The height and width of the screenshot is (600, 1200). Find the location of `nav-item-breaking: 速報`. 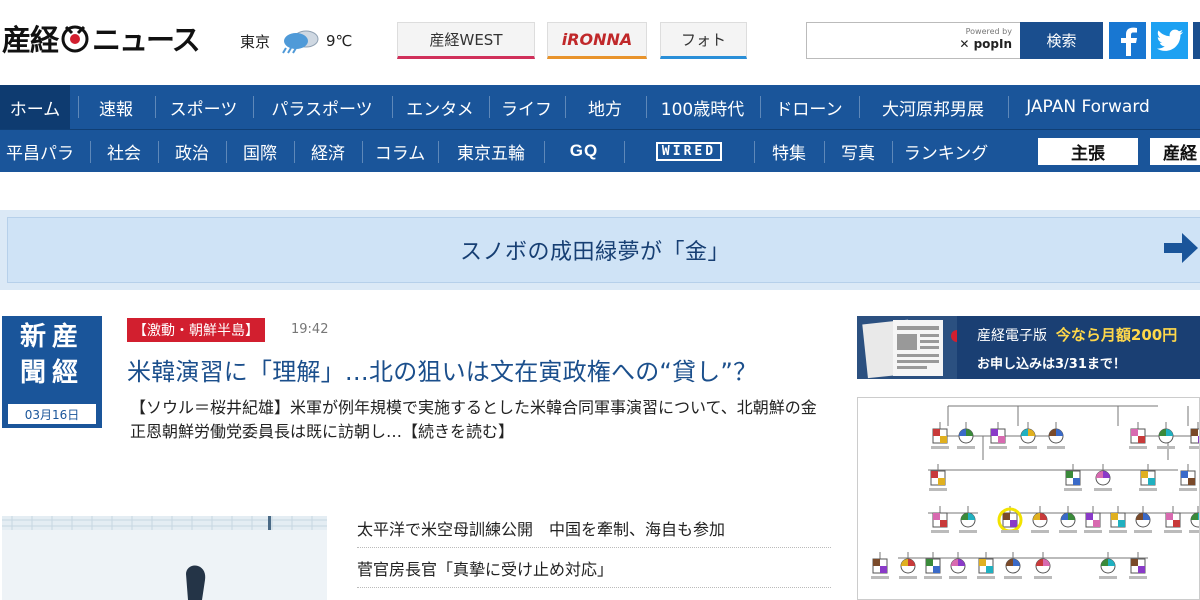

nav-item-breaking: 速報 is located at coordinates (116, 107).